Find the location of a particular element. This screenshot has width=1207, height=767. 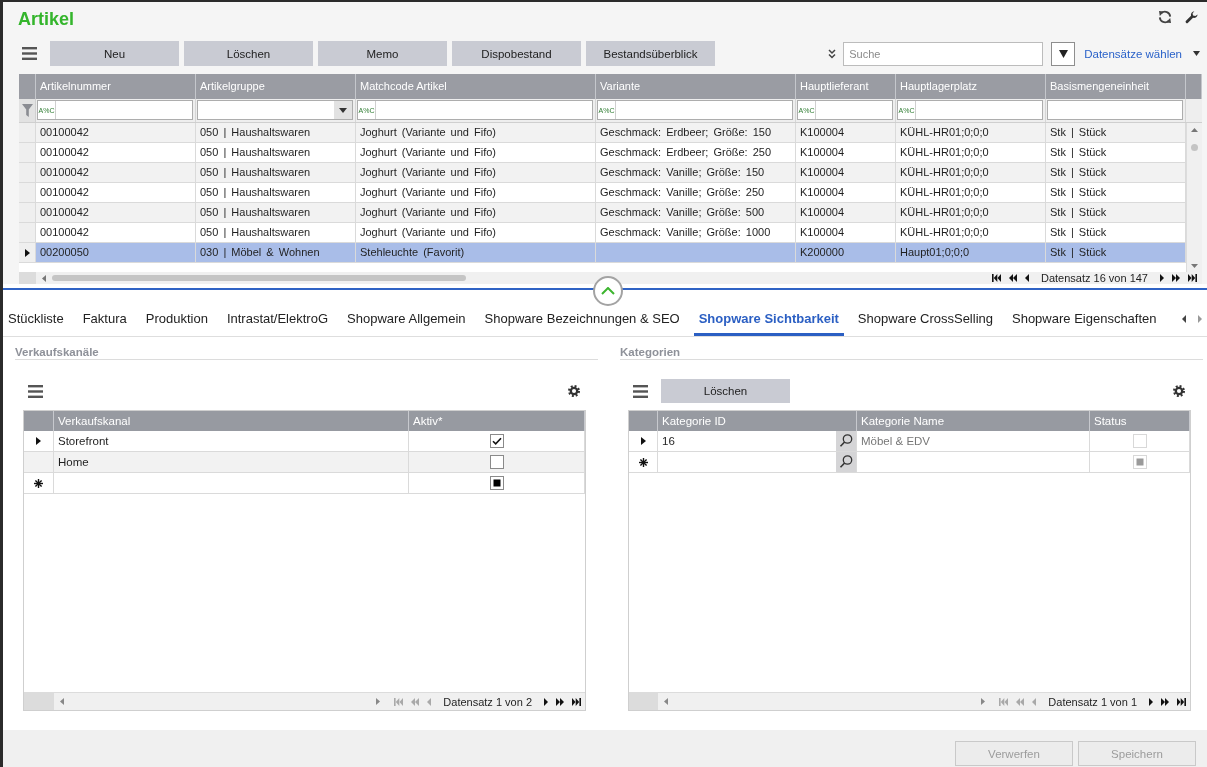

tab: Shopware Bezeichnungen & SEO is located at coordinates (582, 320).